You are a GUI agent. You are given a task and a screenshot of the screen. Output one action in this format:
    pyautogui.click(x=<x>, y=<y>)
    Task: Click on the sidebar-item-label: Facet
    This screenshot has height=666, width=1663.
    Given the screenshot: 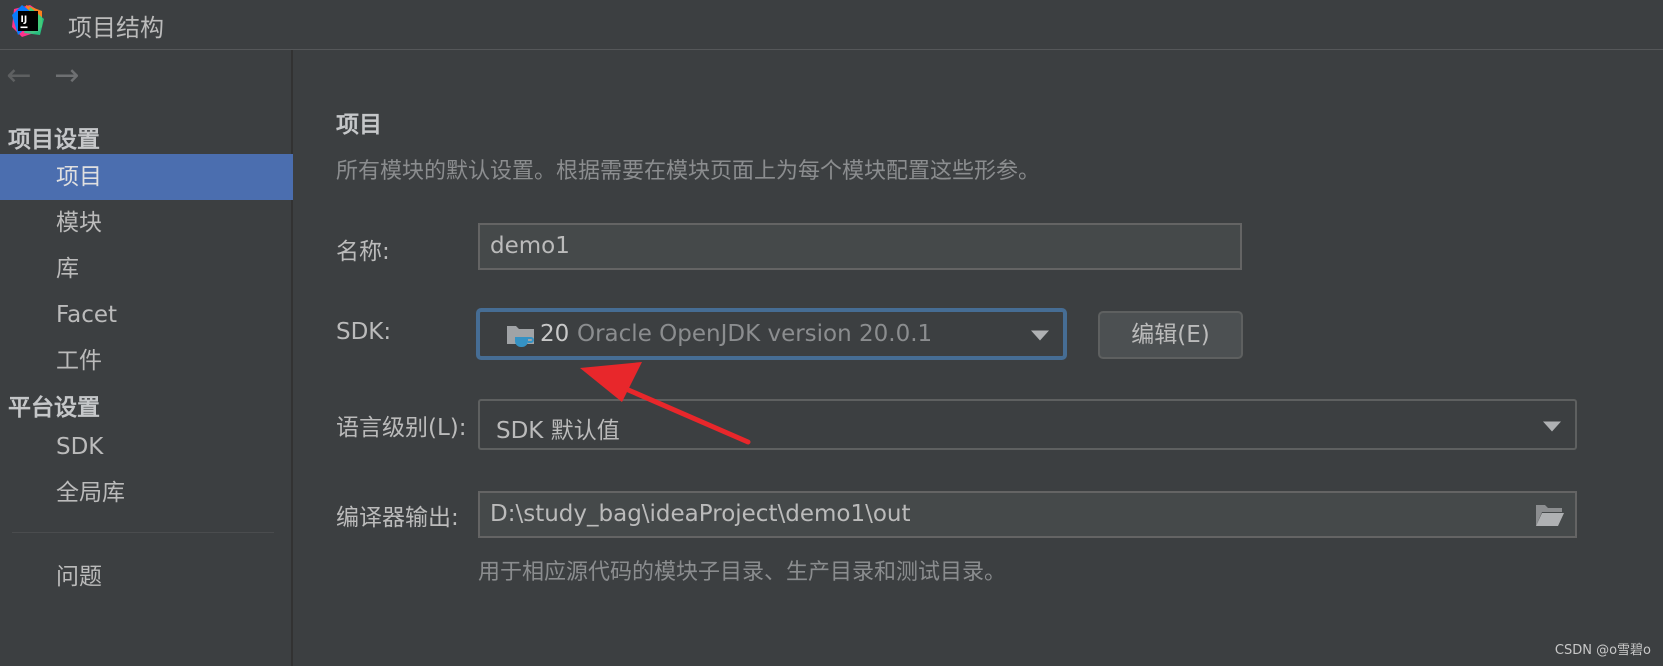 What is the action you would take?
    pyautogui.click(x=87, y=315)
    